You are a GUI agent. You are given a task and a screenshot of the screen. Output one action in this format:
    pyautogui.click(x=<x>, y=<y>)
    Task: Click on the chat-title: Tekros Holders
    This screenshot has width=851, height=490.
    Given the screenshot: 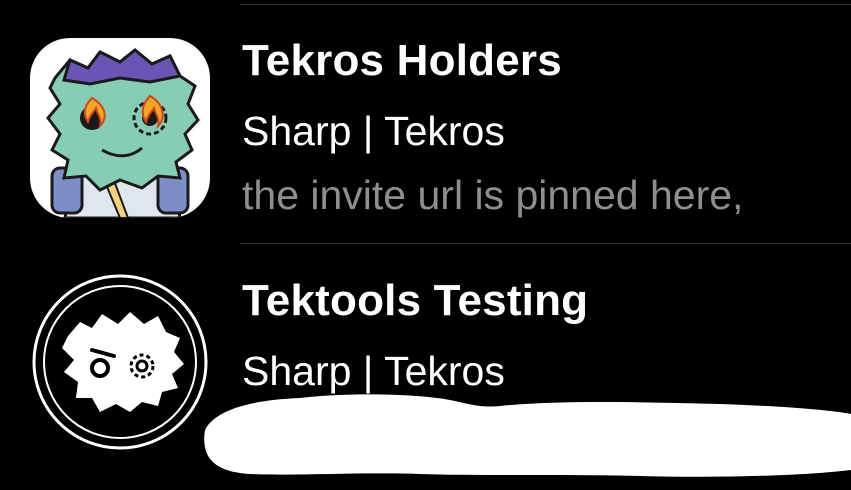 What is the action you would take?
    pyautogui.click(x=402, y=60)
    